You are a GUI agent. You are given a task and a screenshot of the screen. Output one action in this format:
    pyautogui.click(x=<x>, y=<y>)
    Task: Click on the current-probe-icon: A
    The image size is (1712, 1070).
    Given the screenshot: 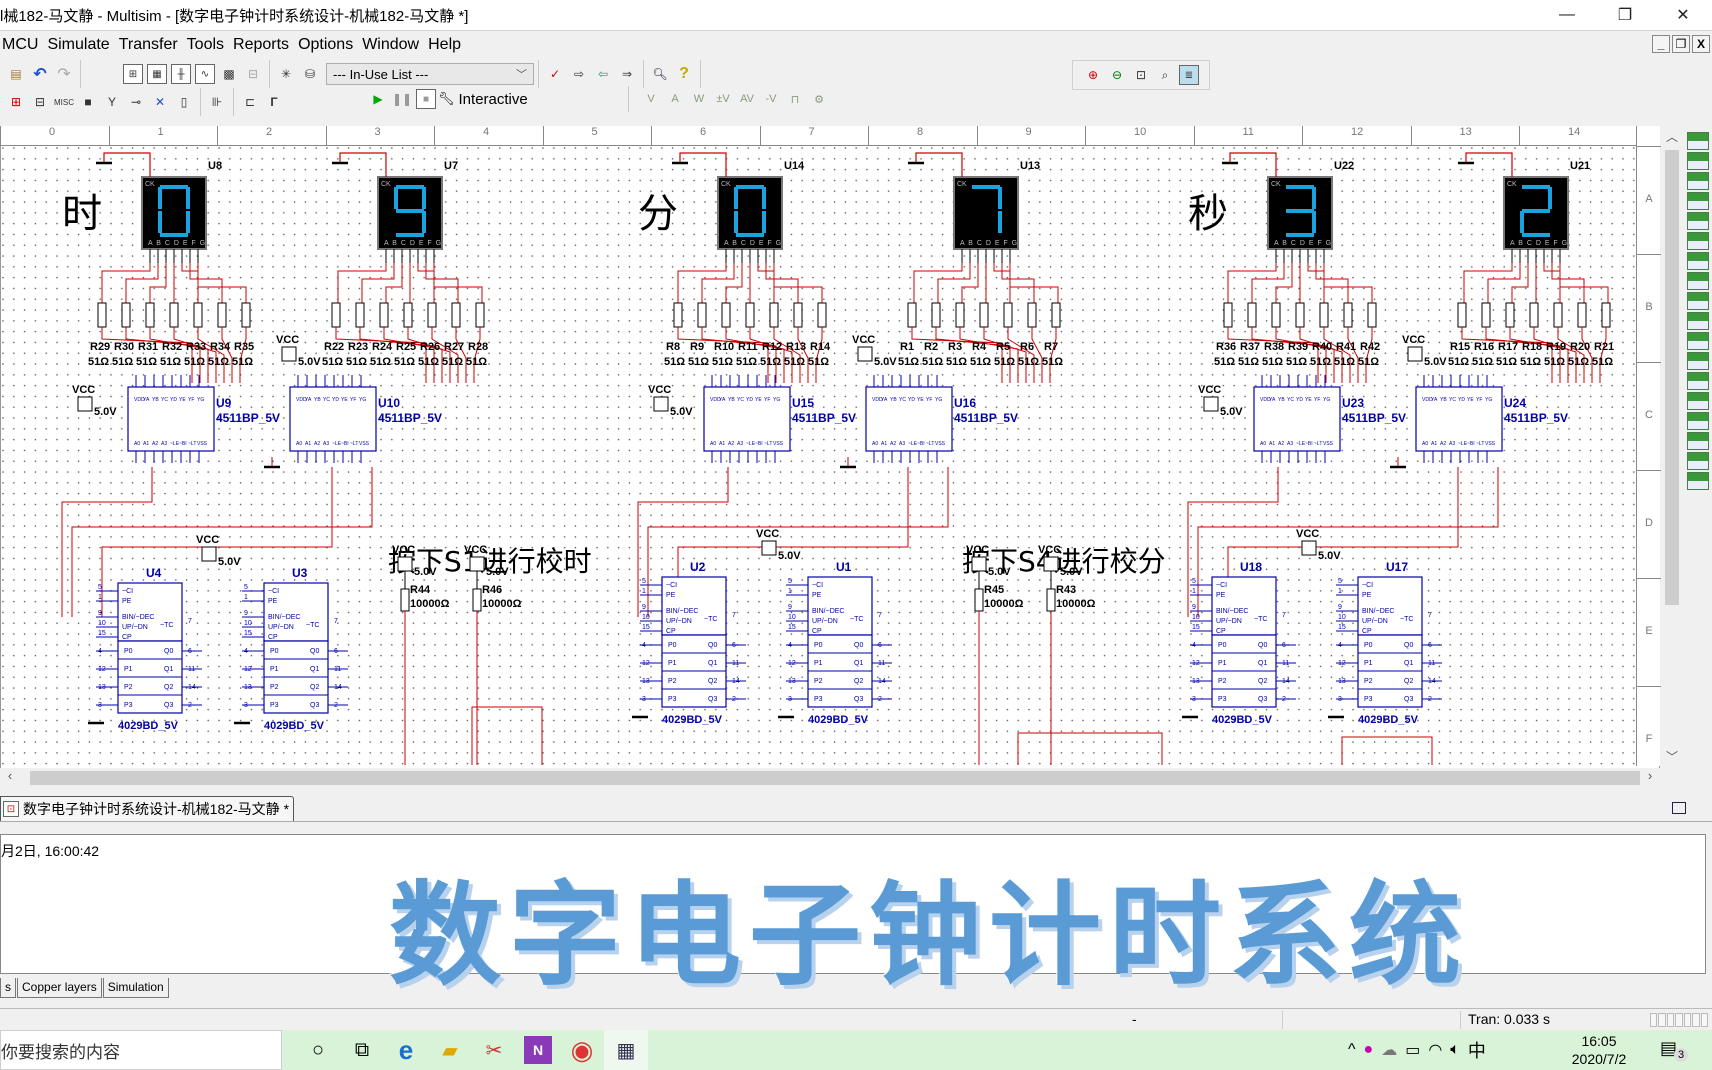 What is the action you would take?
    pyautogui.click(x=675, y=99)
    